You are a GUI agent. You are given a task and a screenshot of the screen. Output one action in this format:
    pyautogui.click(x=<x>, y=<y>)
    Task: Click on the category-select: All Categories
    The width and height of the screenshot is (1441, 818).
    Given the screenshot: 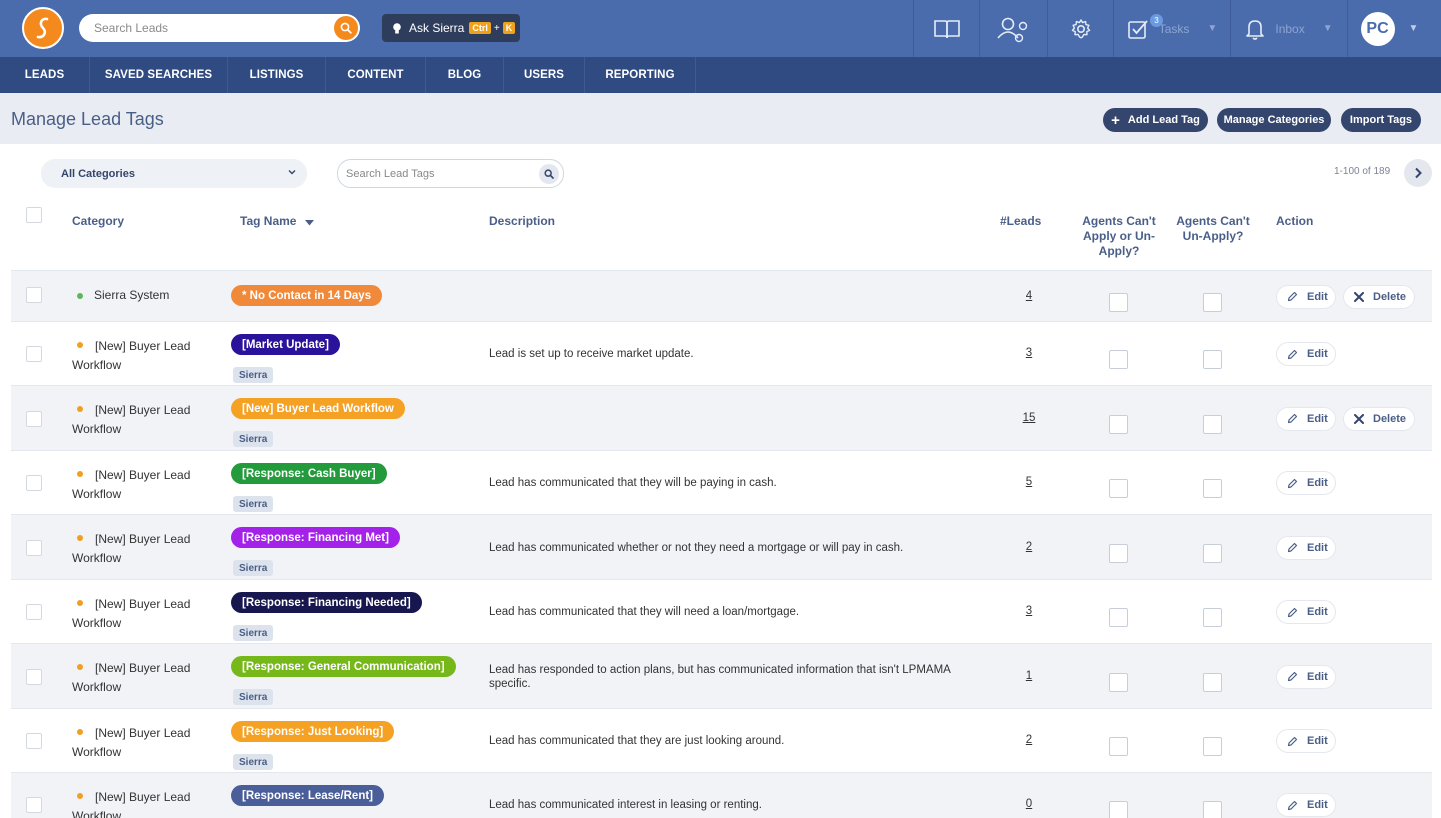 What is the action you would take?
    pyautogui.click(x=174, y=173)
    